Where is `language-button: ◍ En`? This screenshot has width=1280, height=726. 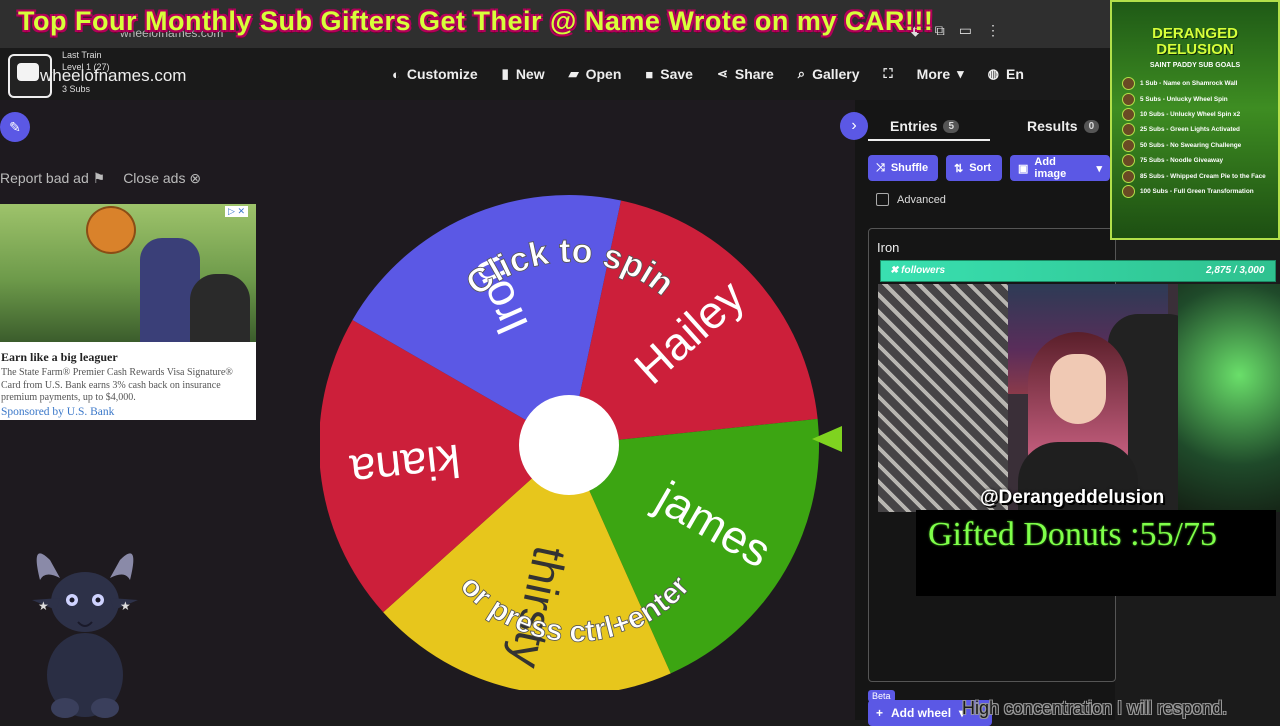
language-button: ◍ En is located at coordinates (1006, 74).